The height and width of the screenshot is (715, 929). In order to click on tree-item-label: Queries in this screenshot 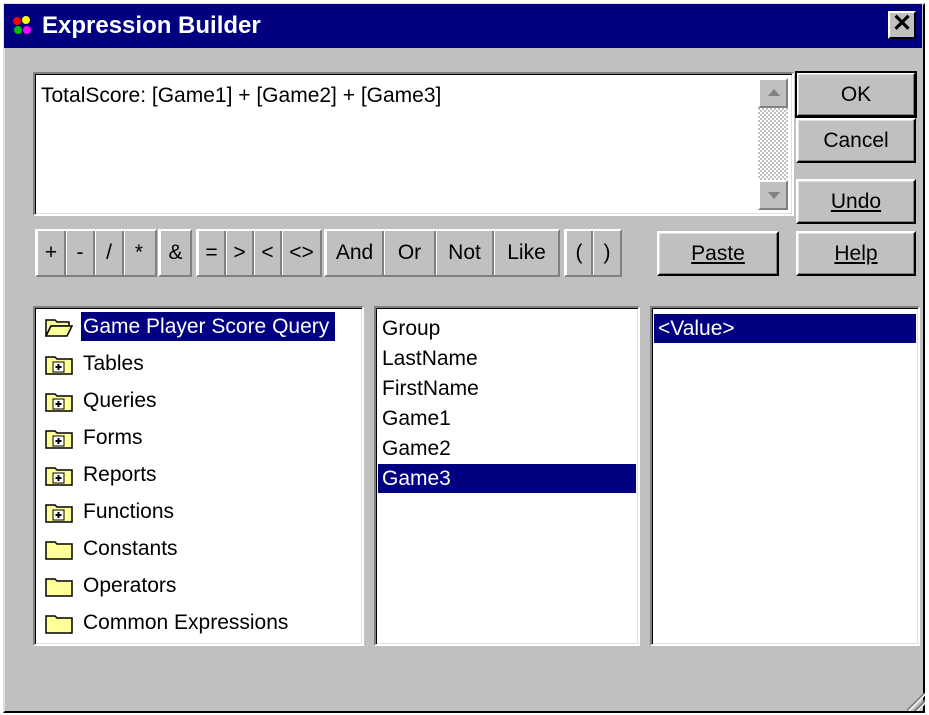, I will do `click(120, 400)`.